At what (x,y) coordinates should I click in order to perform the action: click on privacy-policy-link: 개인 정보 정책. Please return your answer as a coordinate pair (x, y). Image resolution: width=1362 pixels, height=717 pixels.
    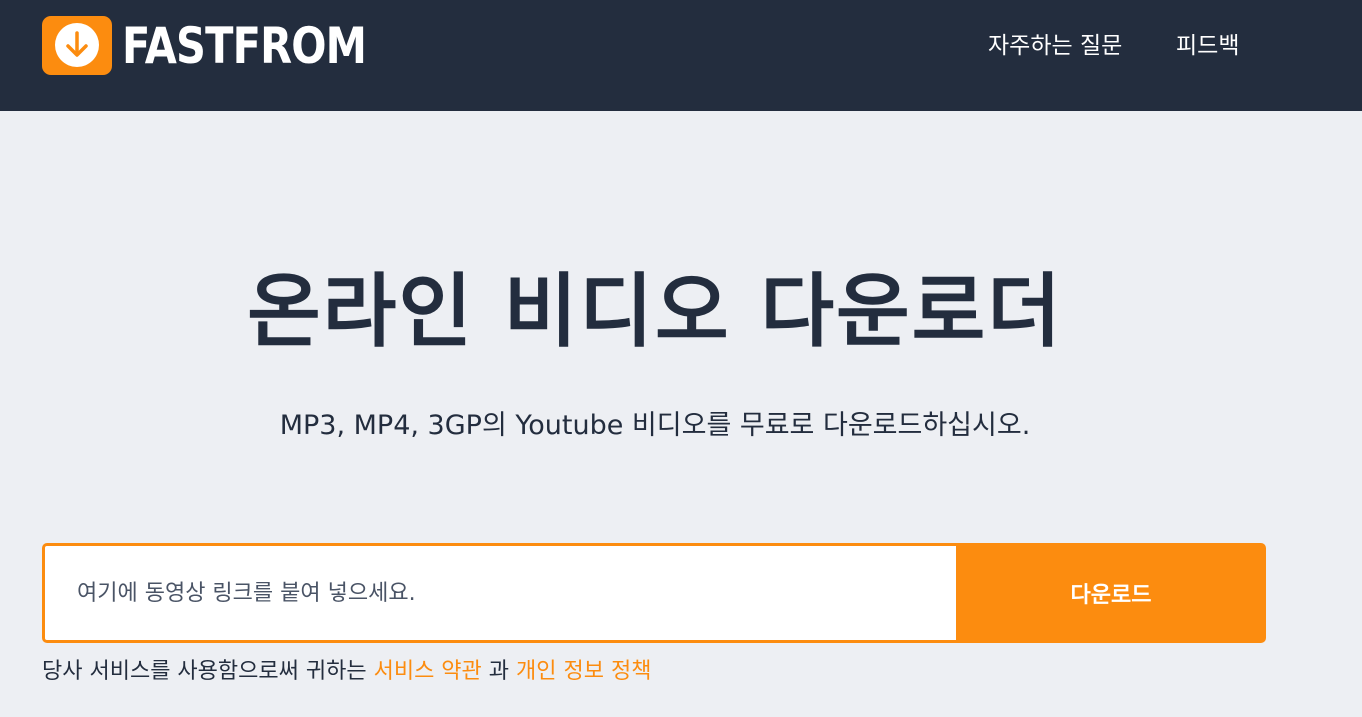
    Looking at the image, I should click on (583, 671).